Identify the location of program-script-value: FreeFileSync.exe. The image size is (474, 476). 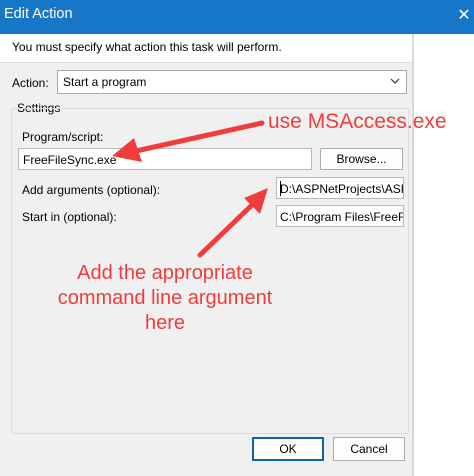
(70, 160).